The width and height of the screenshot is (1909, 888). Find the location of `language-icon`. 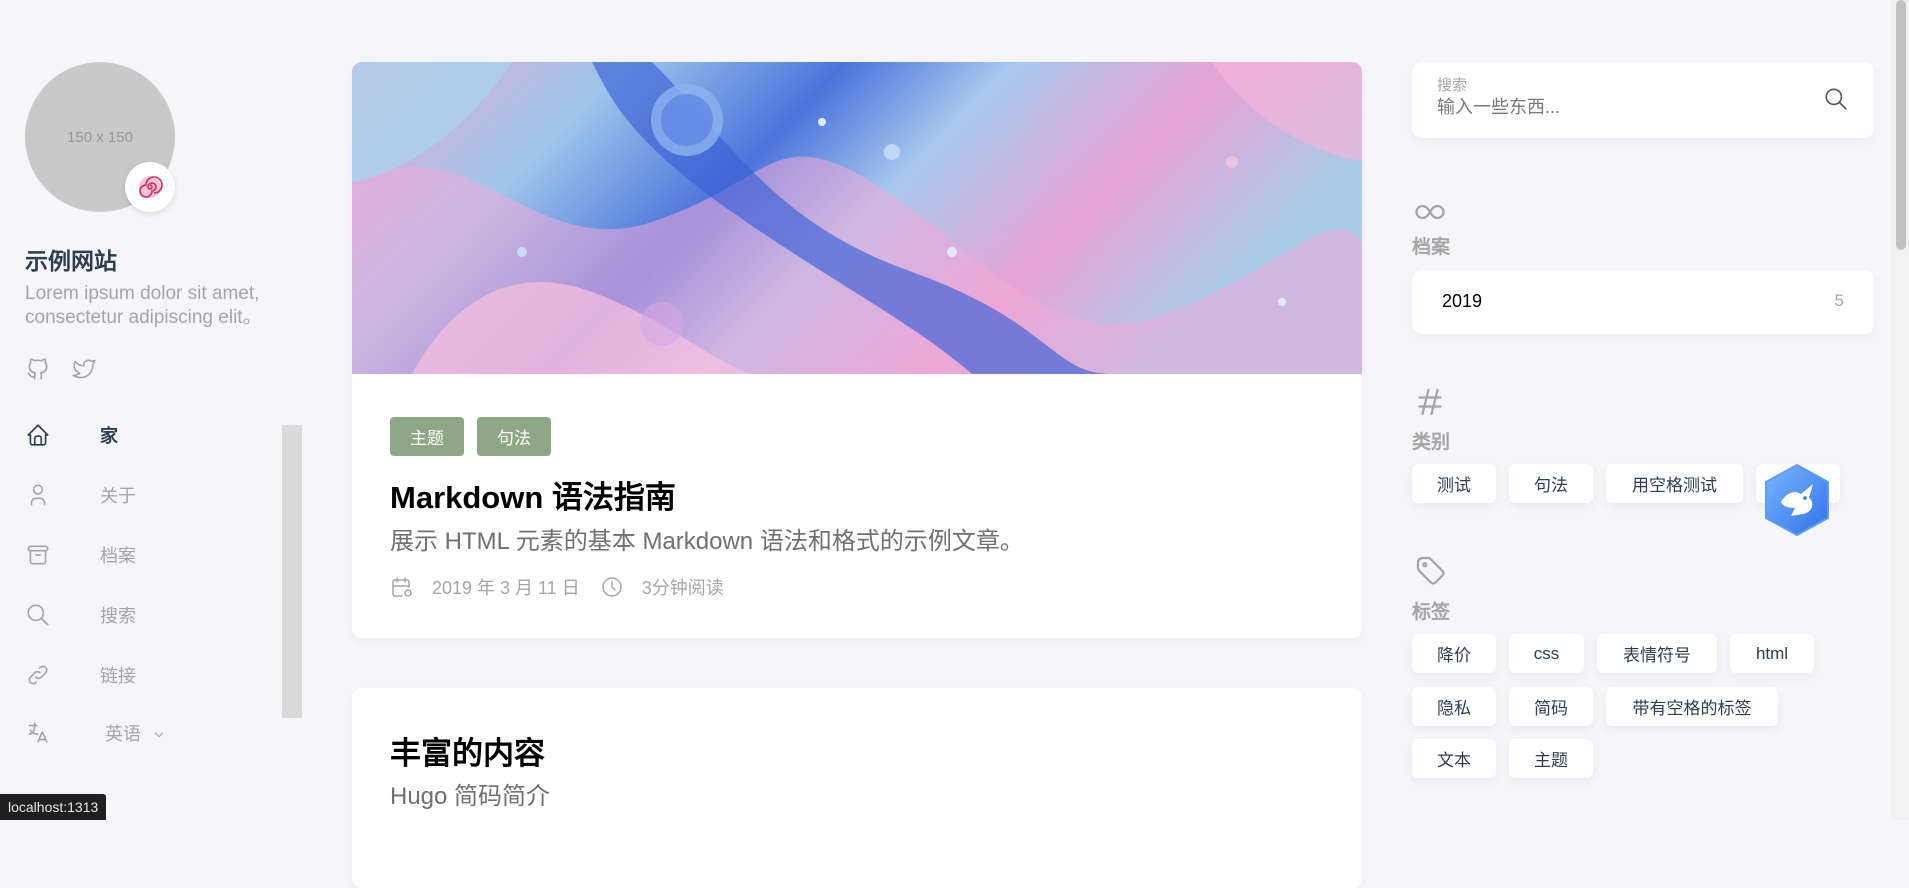

language-icon is located at coordinates (38, 733).